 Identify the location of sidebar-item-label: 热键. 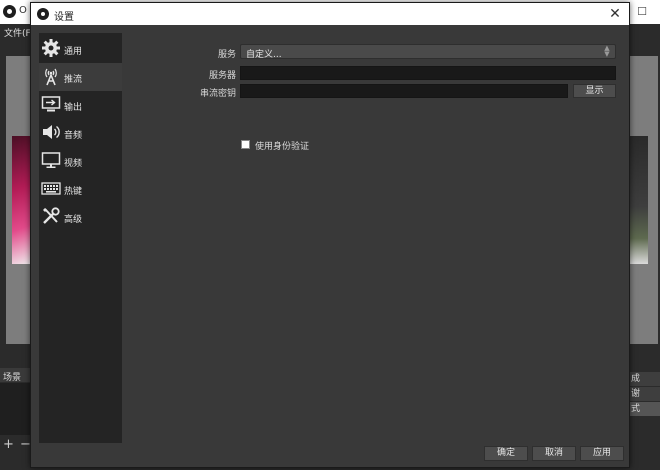
(73, 192).